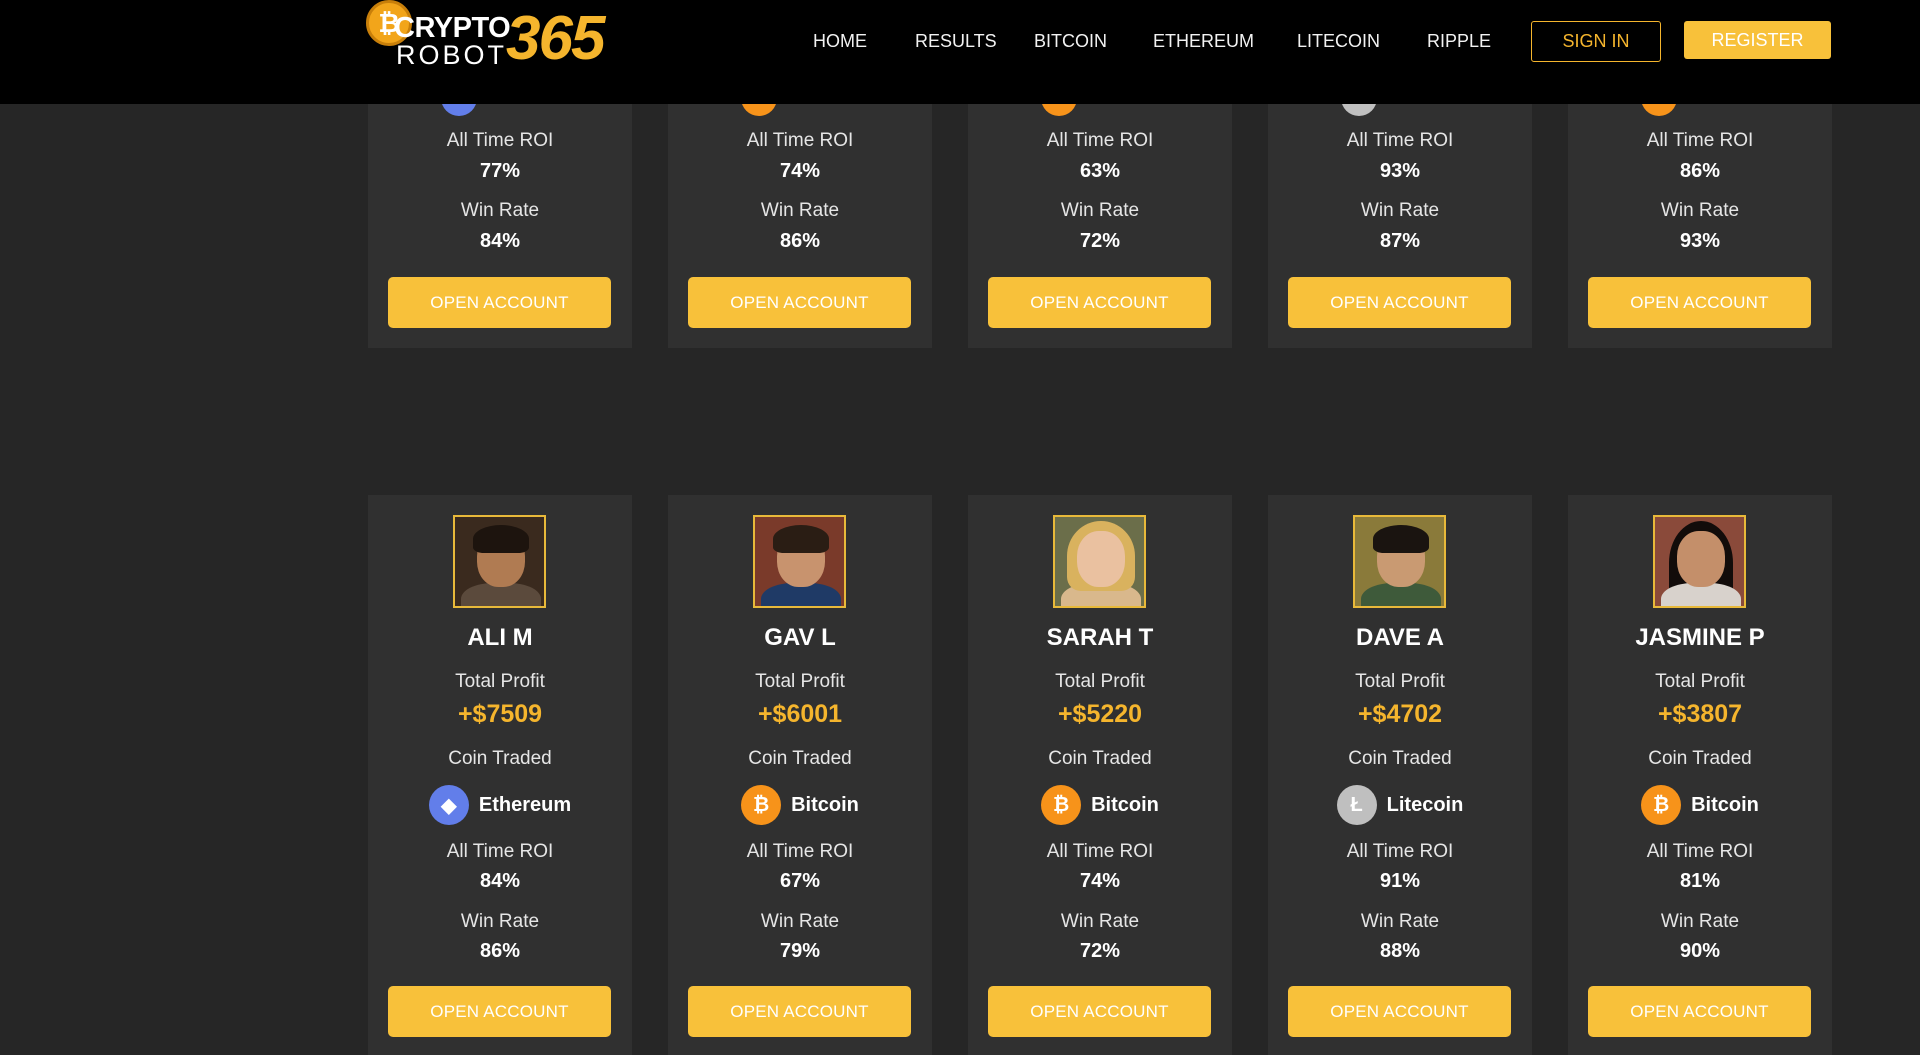  Describe the element at coordinates (1700, 951) in the screenshot. I see `win-rate-value: 90%` at that location.